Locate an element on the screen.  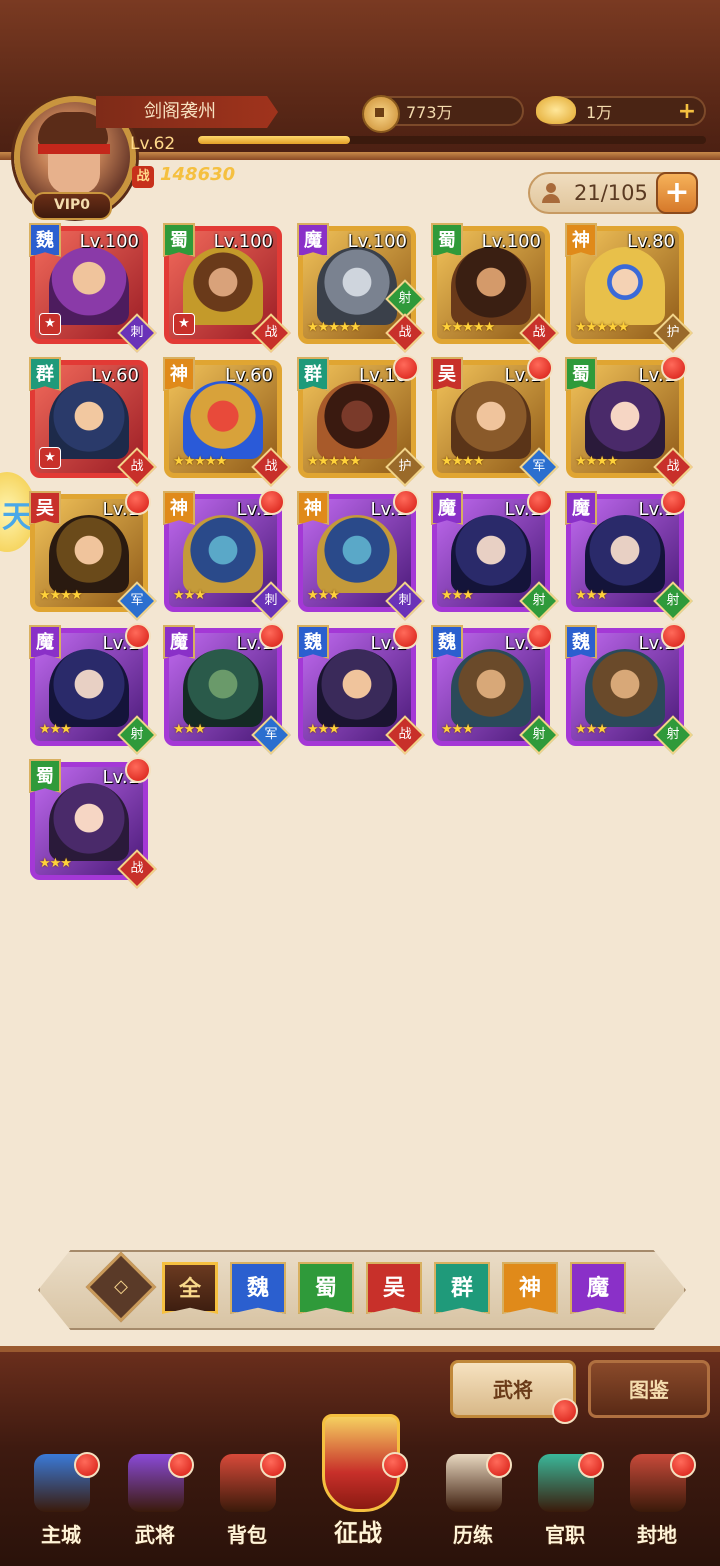
hero-card: 魏 Lv.1 ★★★ 战 is located at coordinates (361, 689).